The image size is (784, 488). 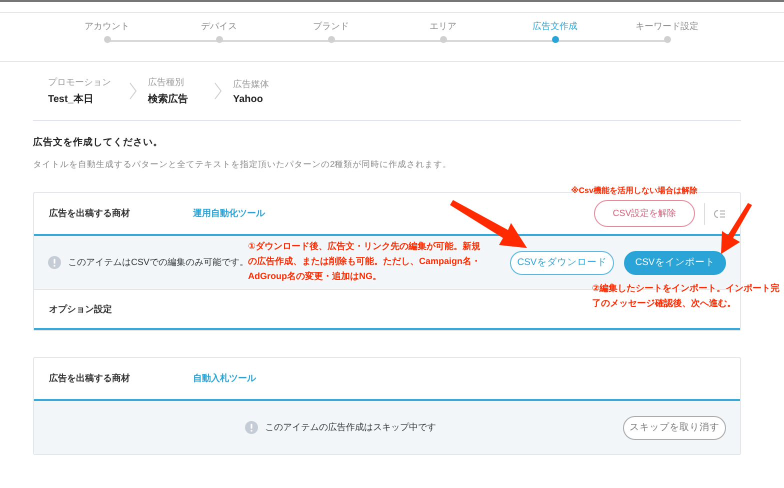 I want to click on import-button: CSVをインポート, so click(x=675, y=262).